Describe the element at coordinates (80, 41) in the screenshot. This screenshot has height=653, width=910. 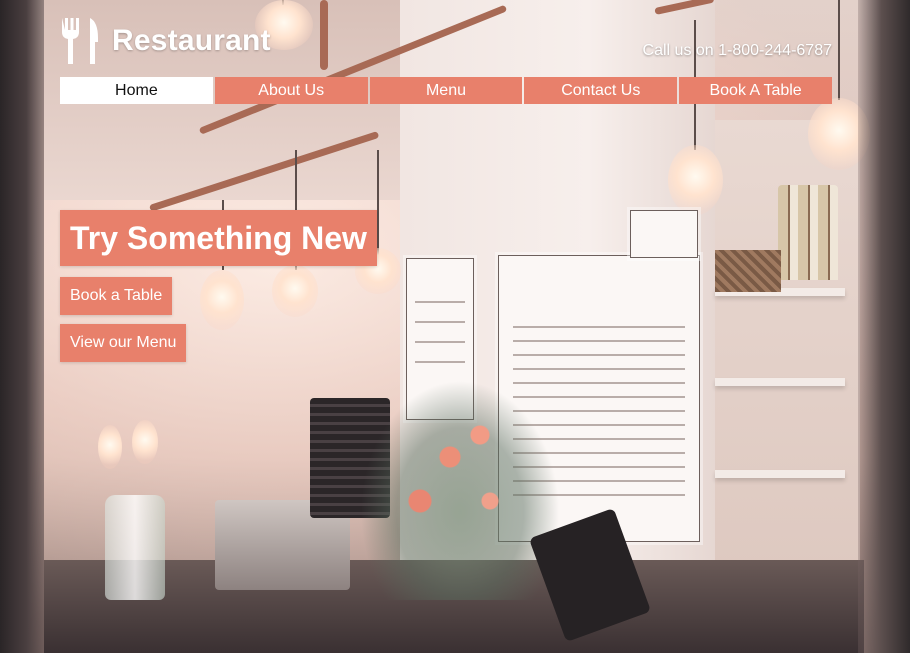
I see `fork-knife-icon` at that location.